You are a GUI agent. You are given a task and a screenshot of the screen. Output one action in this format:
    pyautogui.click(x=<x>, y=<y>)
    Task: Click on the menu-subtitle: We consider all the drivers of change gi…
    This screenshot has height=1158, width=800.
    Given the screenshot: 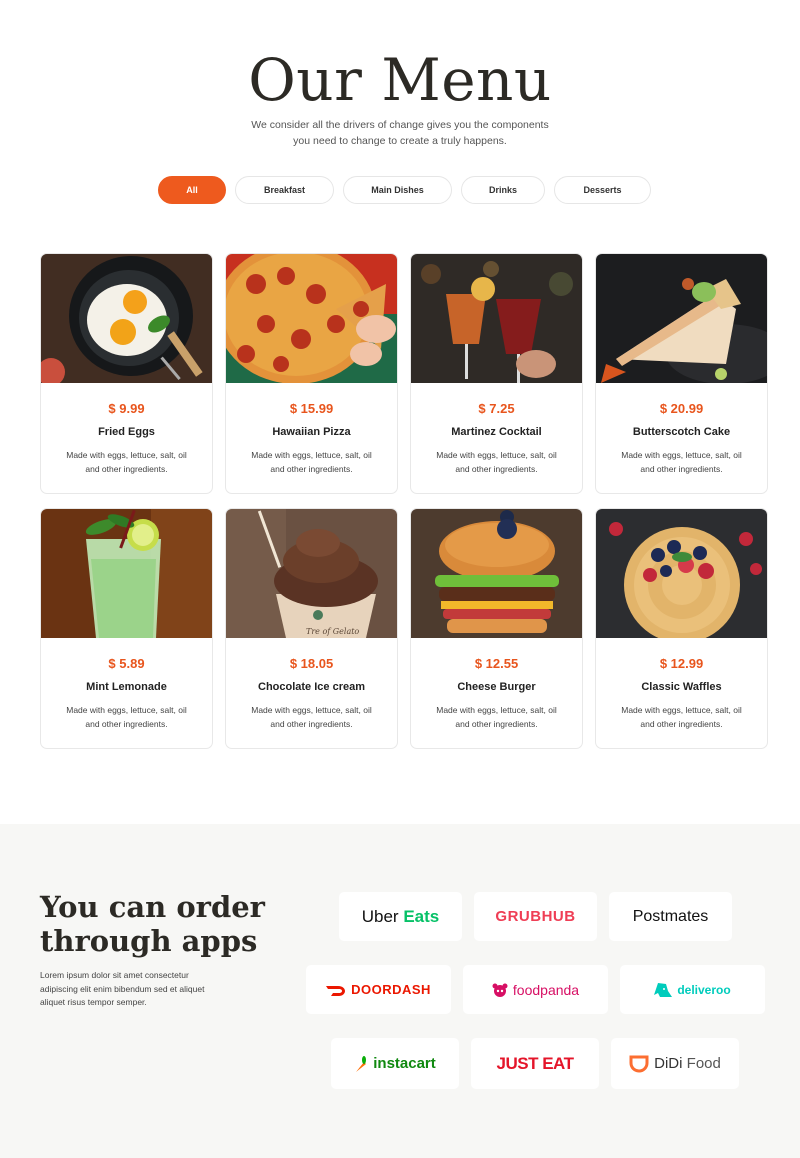 What is the action you would take?
    pyautogui.click(x=400, y=133)
    